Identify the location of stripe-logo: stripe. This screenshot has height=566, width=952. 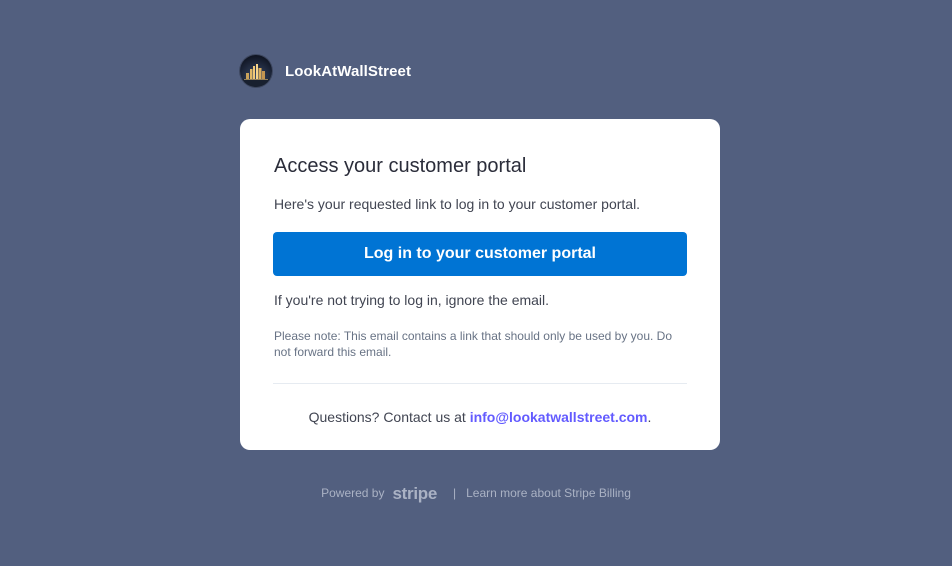
(414, 494).